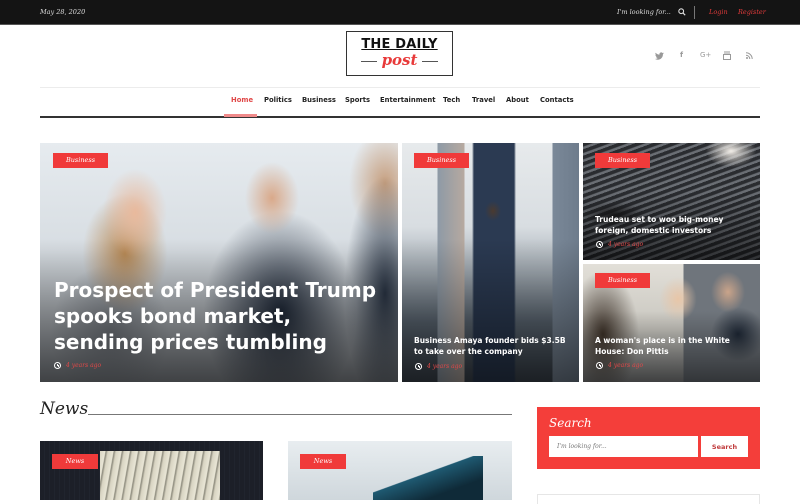  What do you see at coordinates (648, 499) in the screenshot?
I see `sidebar-widget` at bounding box center [648, 499].